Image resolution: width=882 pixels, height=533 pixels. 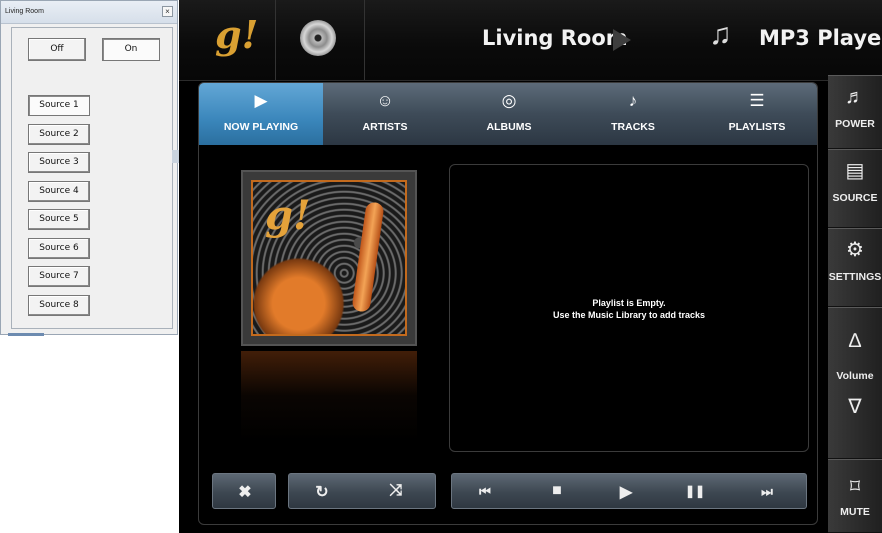 What do you see at coordinates (59, 276) in the screenshot?
I see `source-7-button: Source 7` at bounding box center [59, 276].